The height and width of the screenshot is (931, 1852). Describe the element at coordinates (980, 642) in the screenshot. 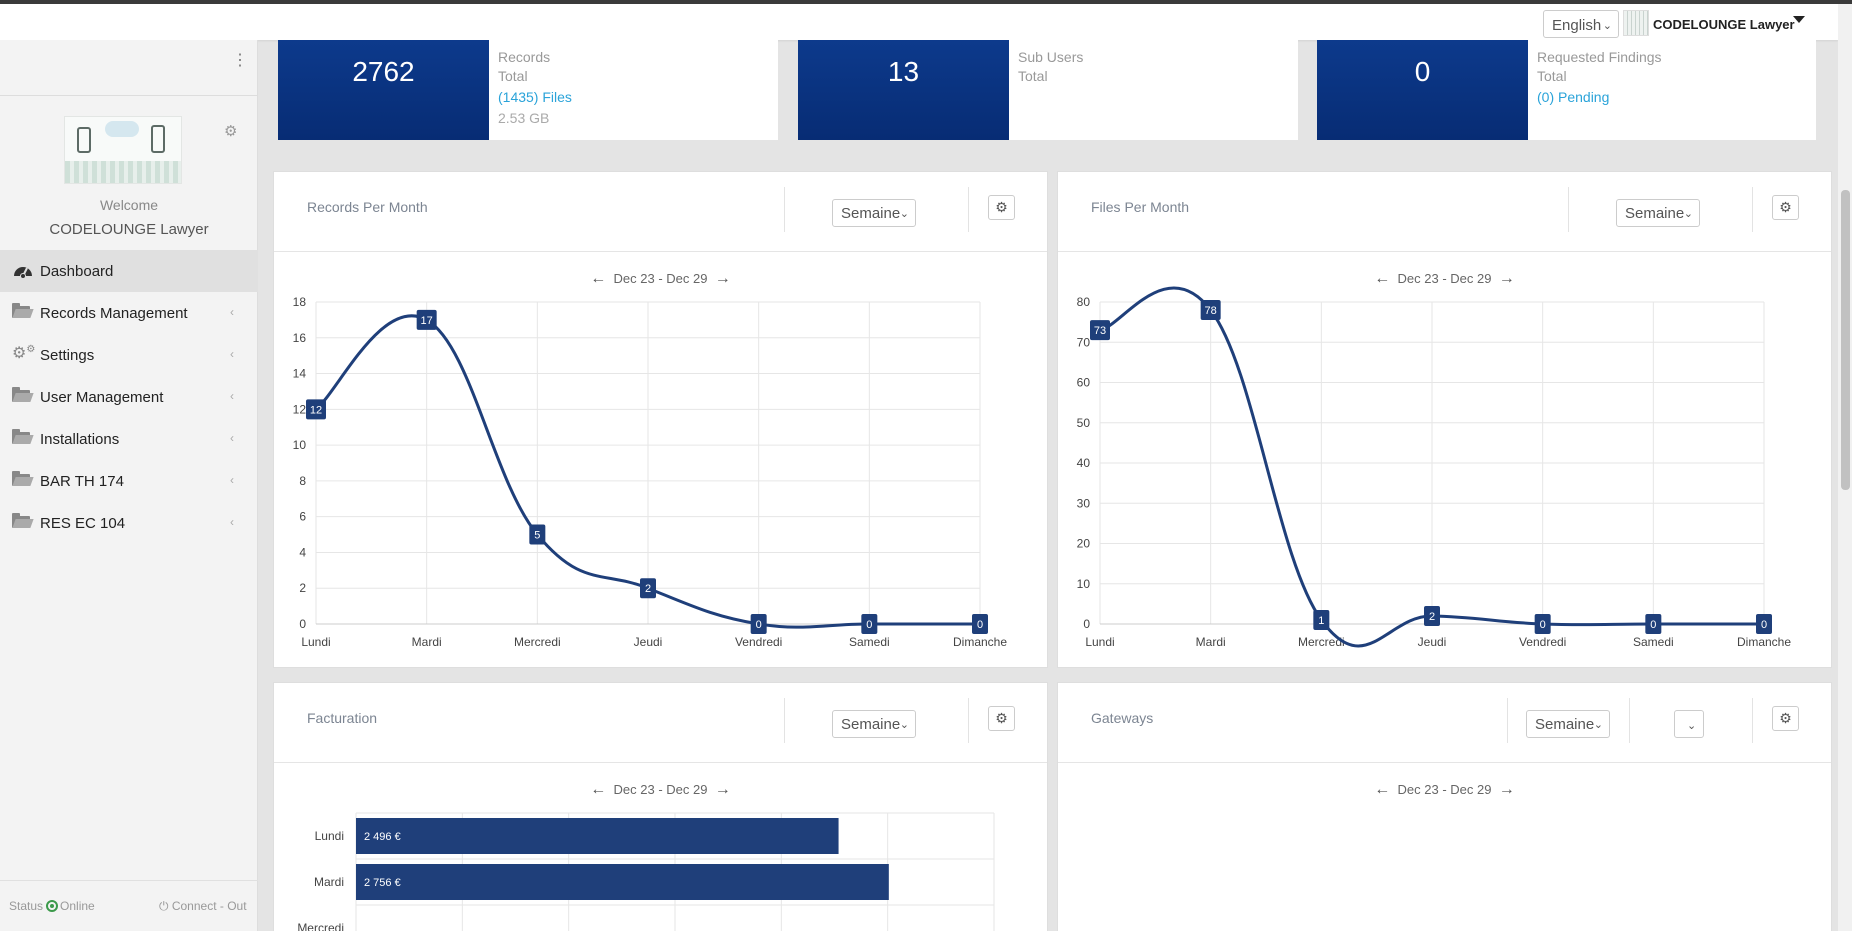

I see `x-tick-label: Dimanche` at that location.